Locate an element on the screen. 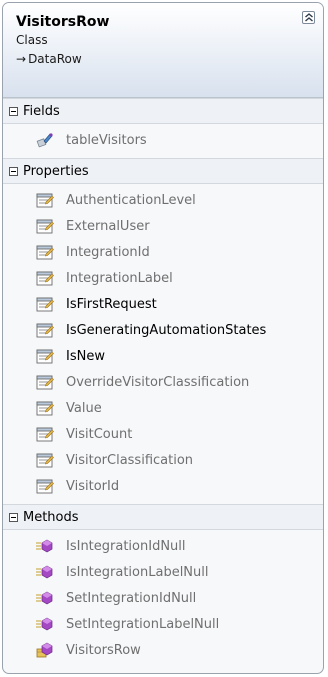 This screenshot has height=677, width=328. property-label: VisitorClassification is located at coordinates (130, 460).